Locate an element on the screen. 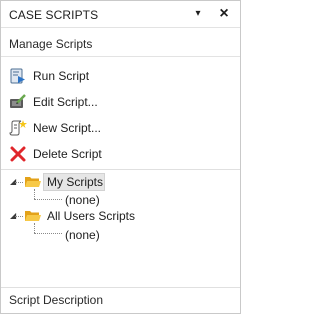 This screenshot has width=320, height=314. new-script-icon is located at coordinates (18, 128).